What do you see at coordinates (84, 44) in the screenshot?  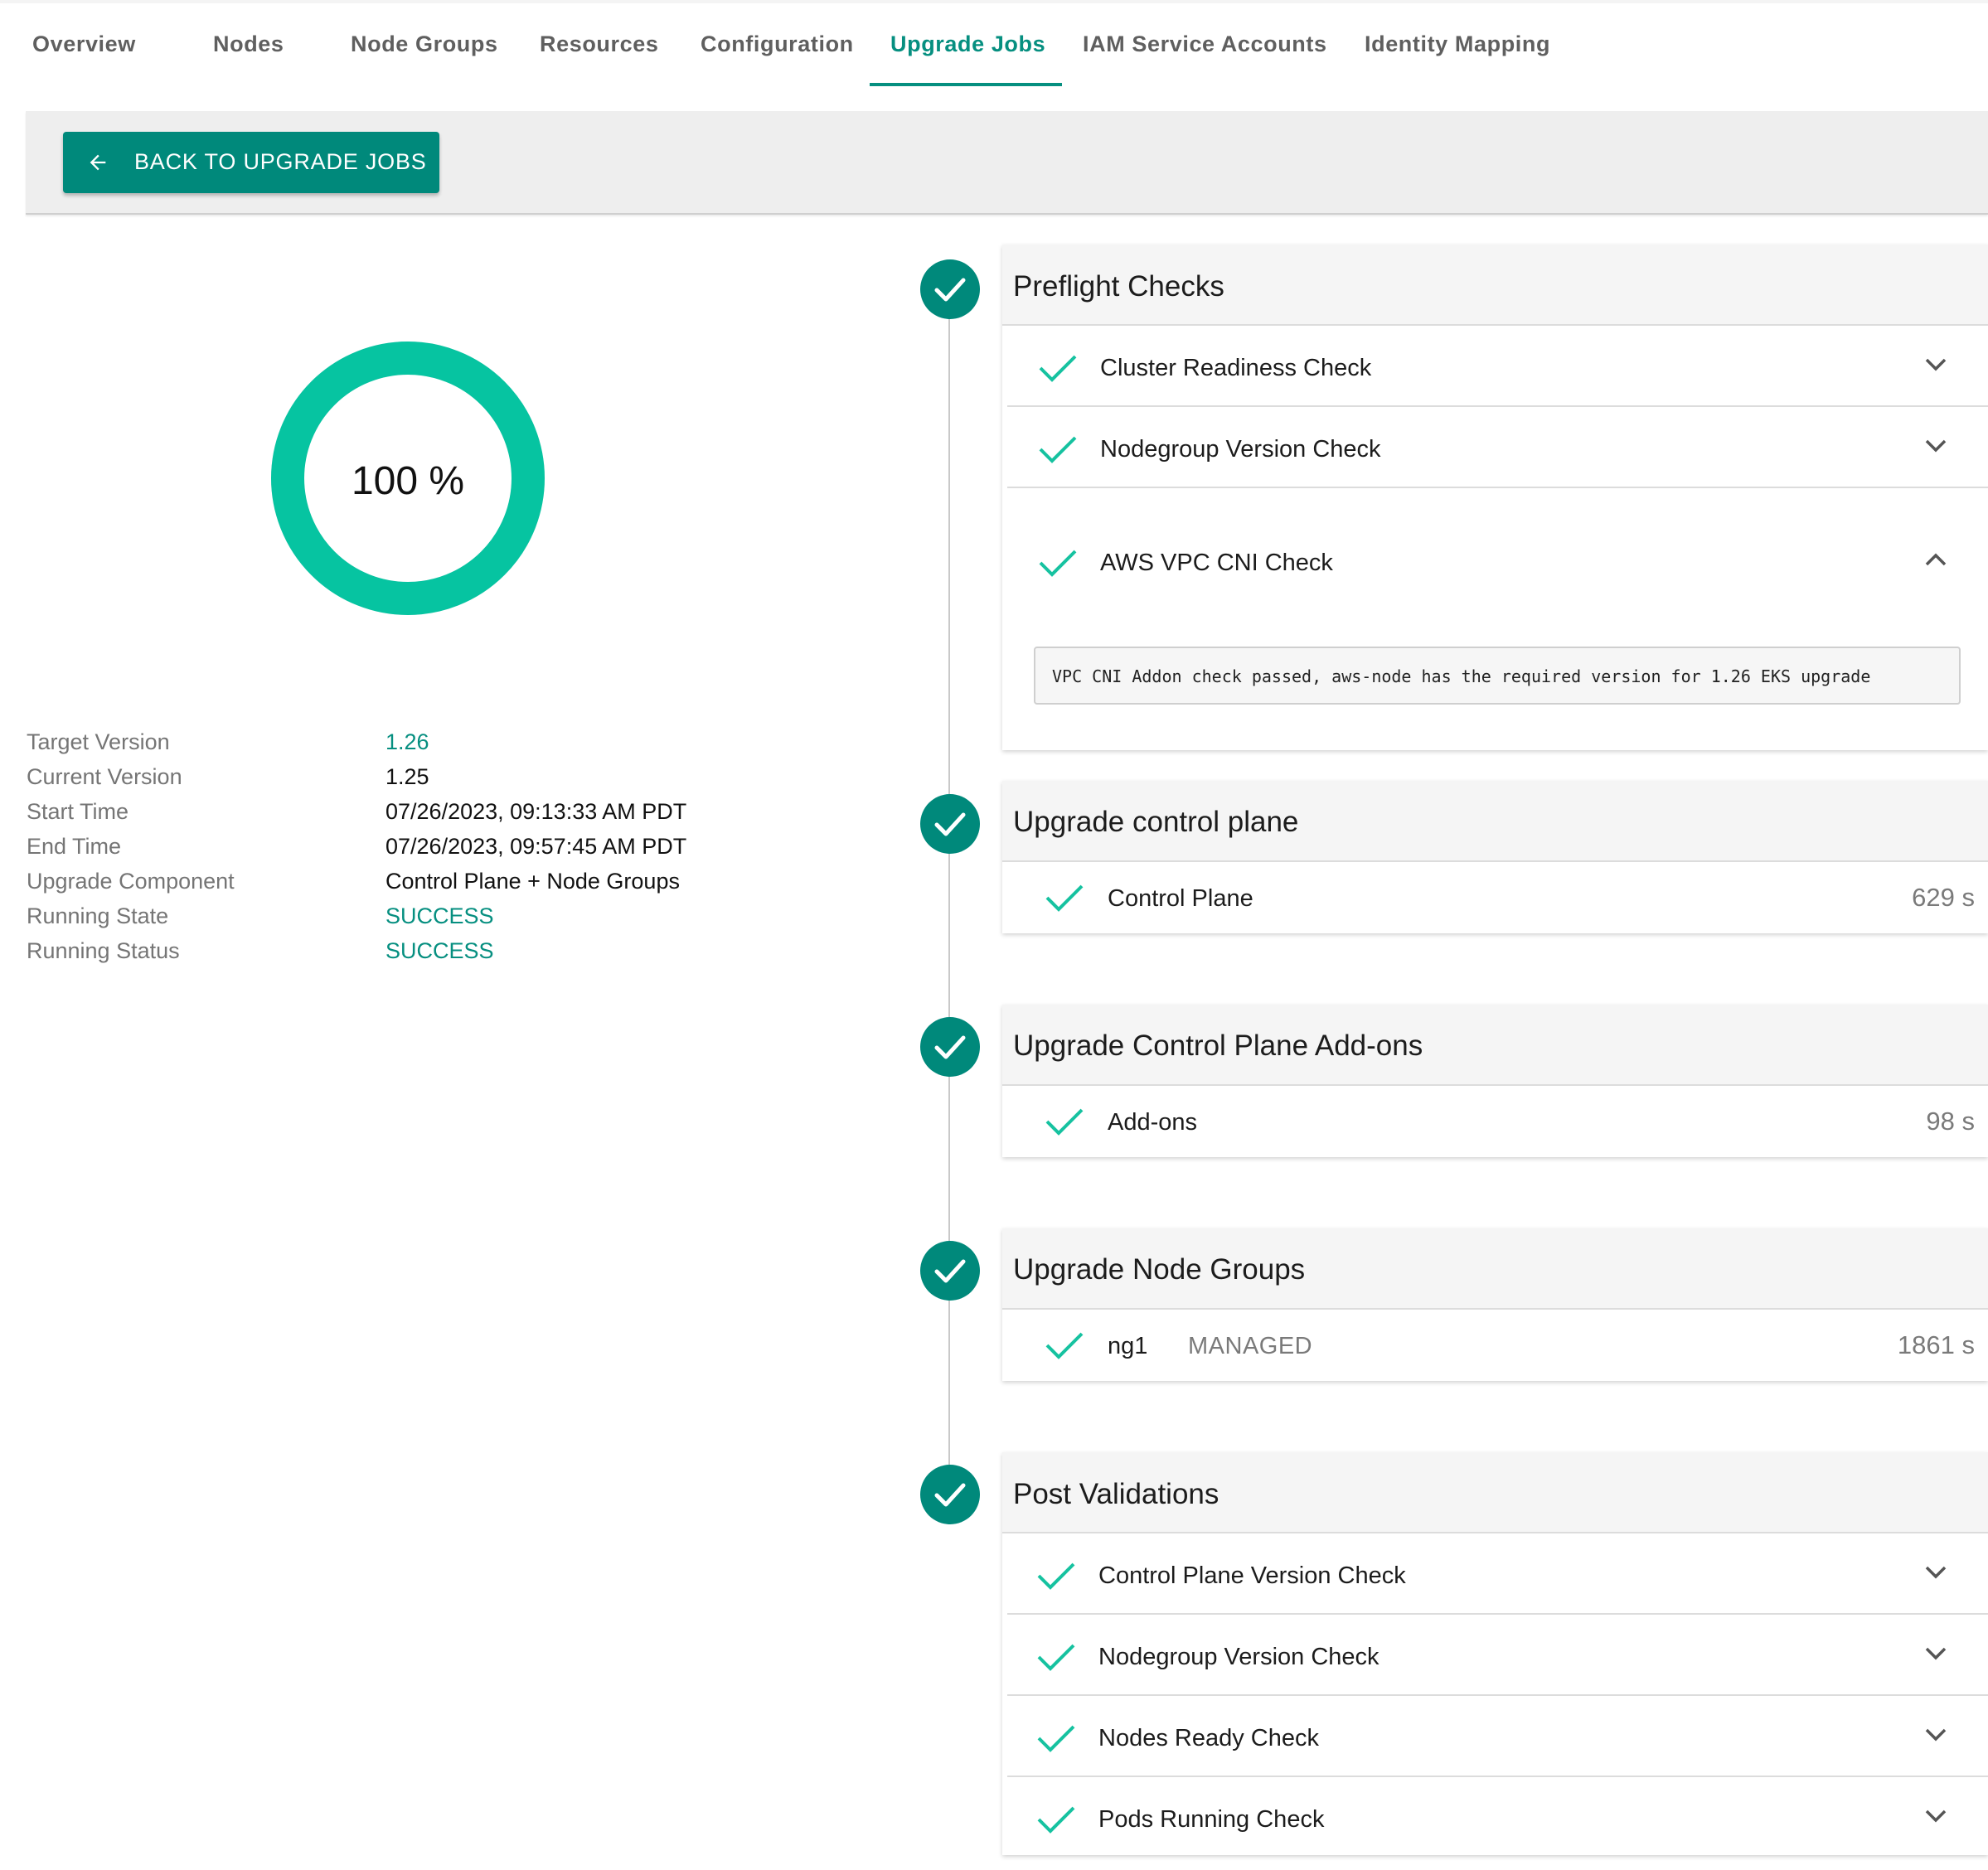 I see `tab-overview: Overview` at bounding box center [84, 44].